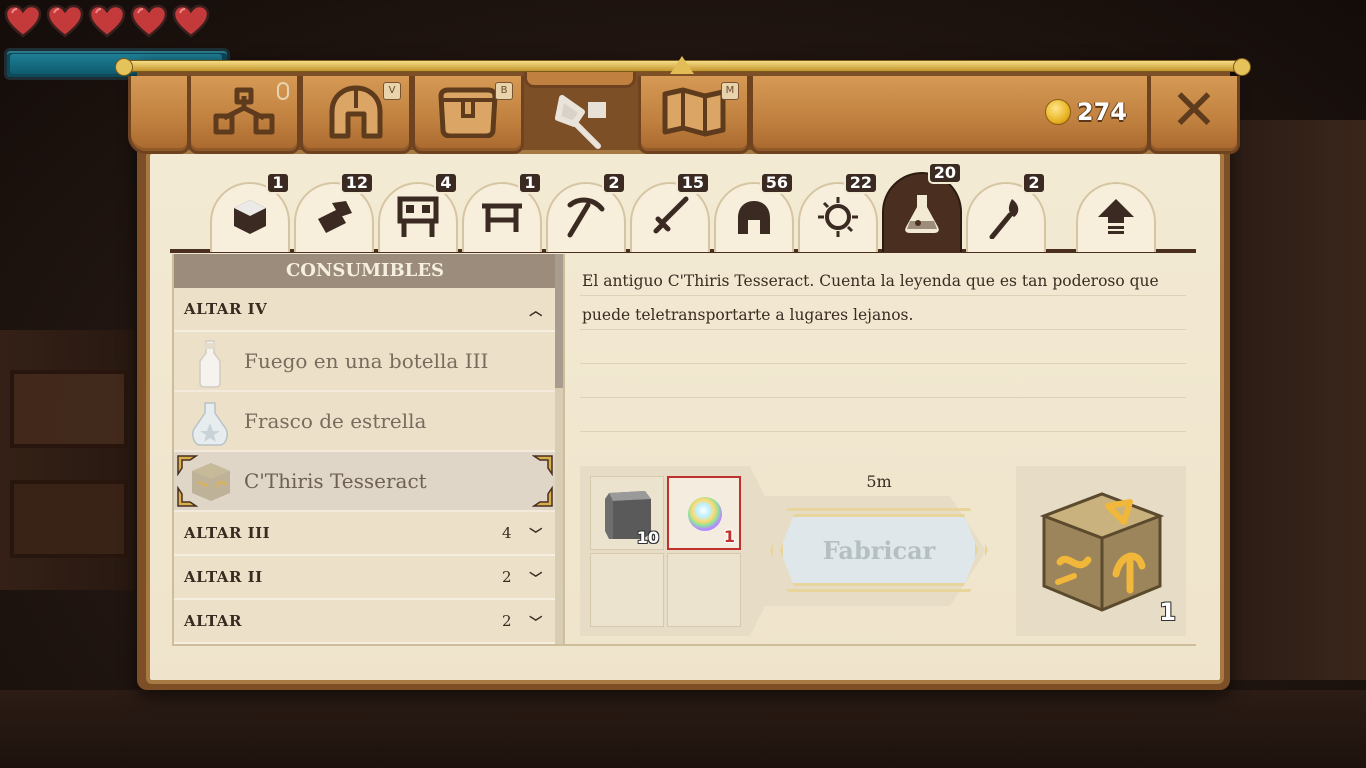 Image resolution: width=1366 pixels, height=768 pixels. What do you see at coordinates (365, 622) in the screenshot?
I see `group-header-altar: ALTAR 2 ﹀` at bounding box center [365, 622].